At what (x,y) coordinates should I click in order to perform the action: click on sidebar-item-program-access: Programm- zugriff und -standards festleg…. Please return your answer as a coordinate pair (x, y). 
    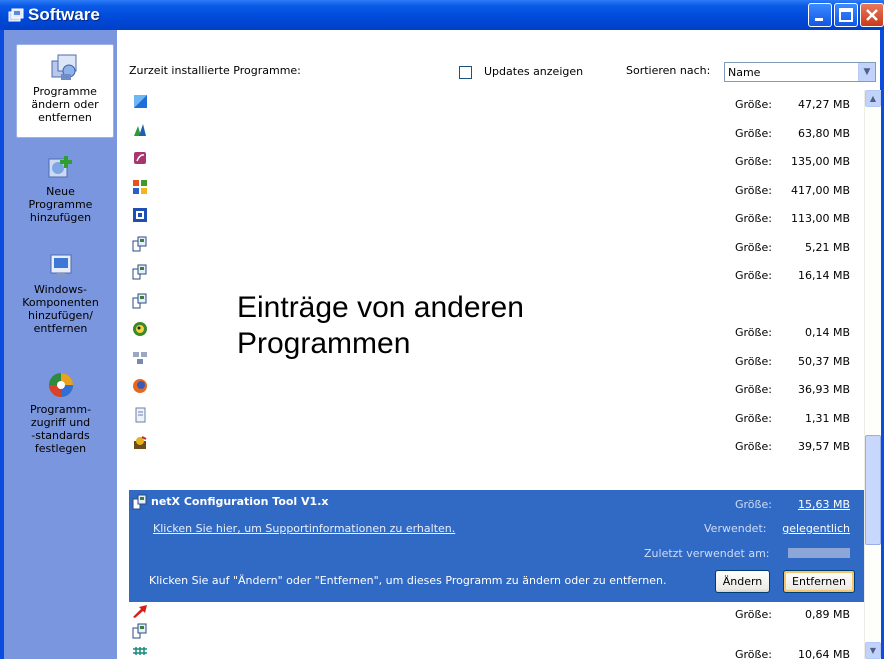
    Looking at the image, I should click on (60, 410).